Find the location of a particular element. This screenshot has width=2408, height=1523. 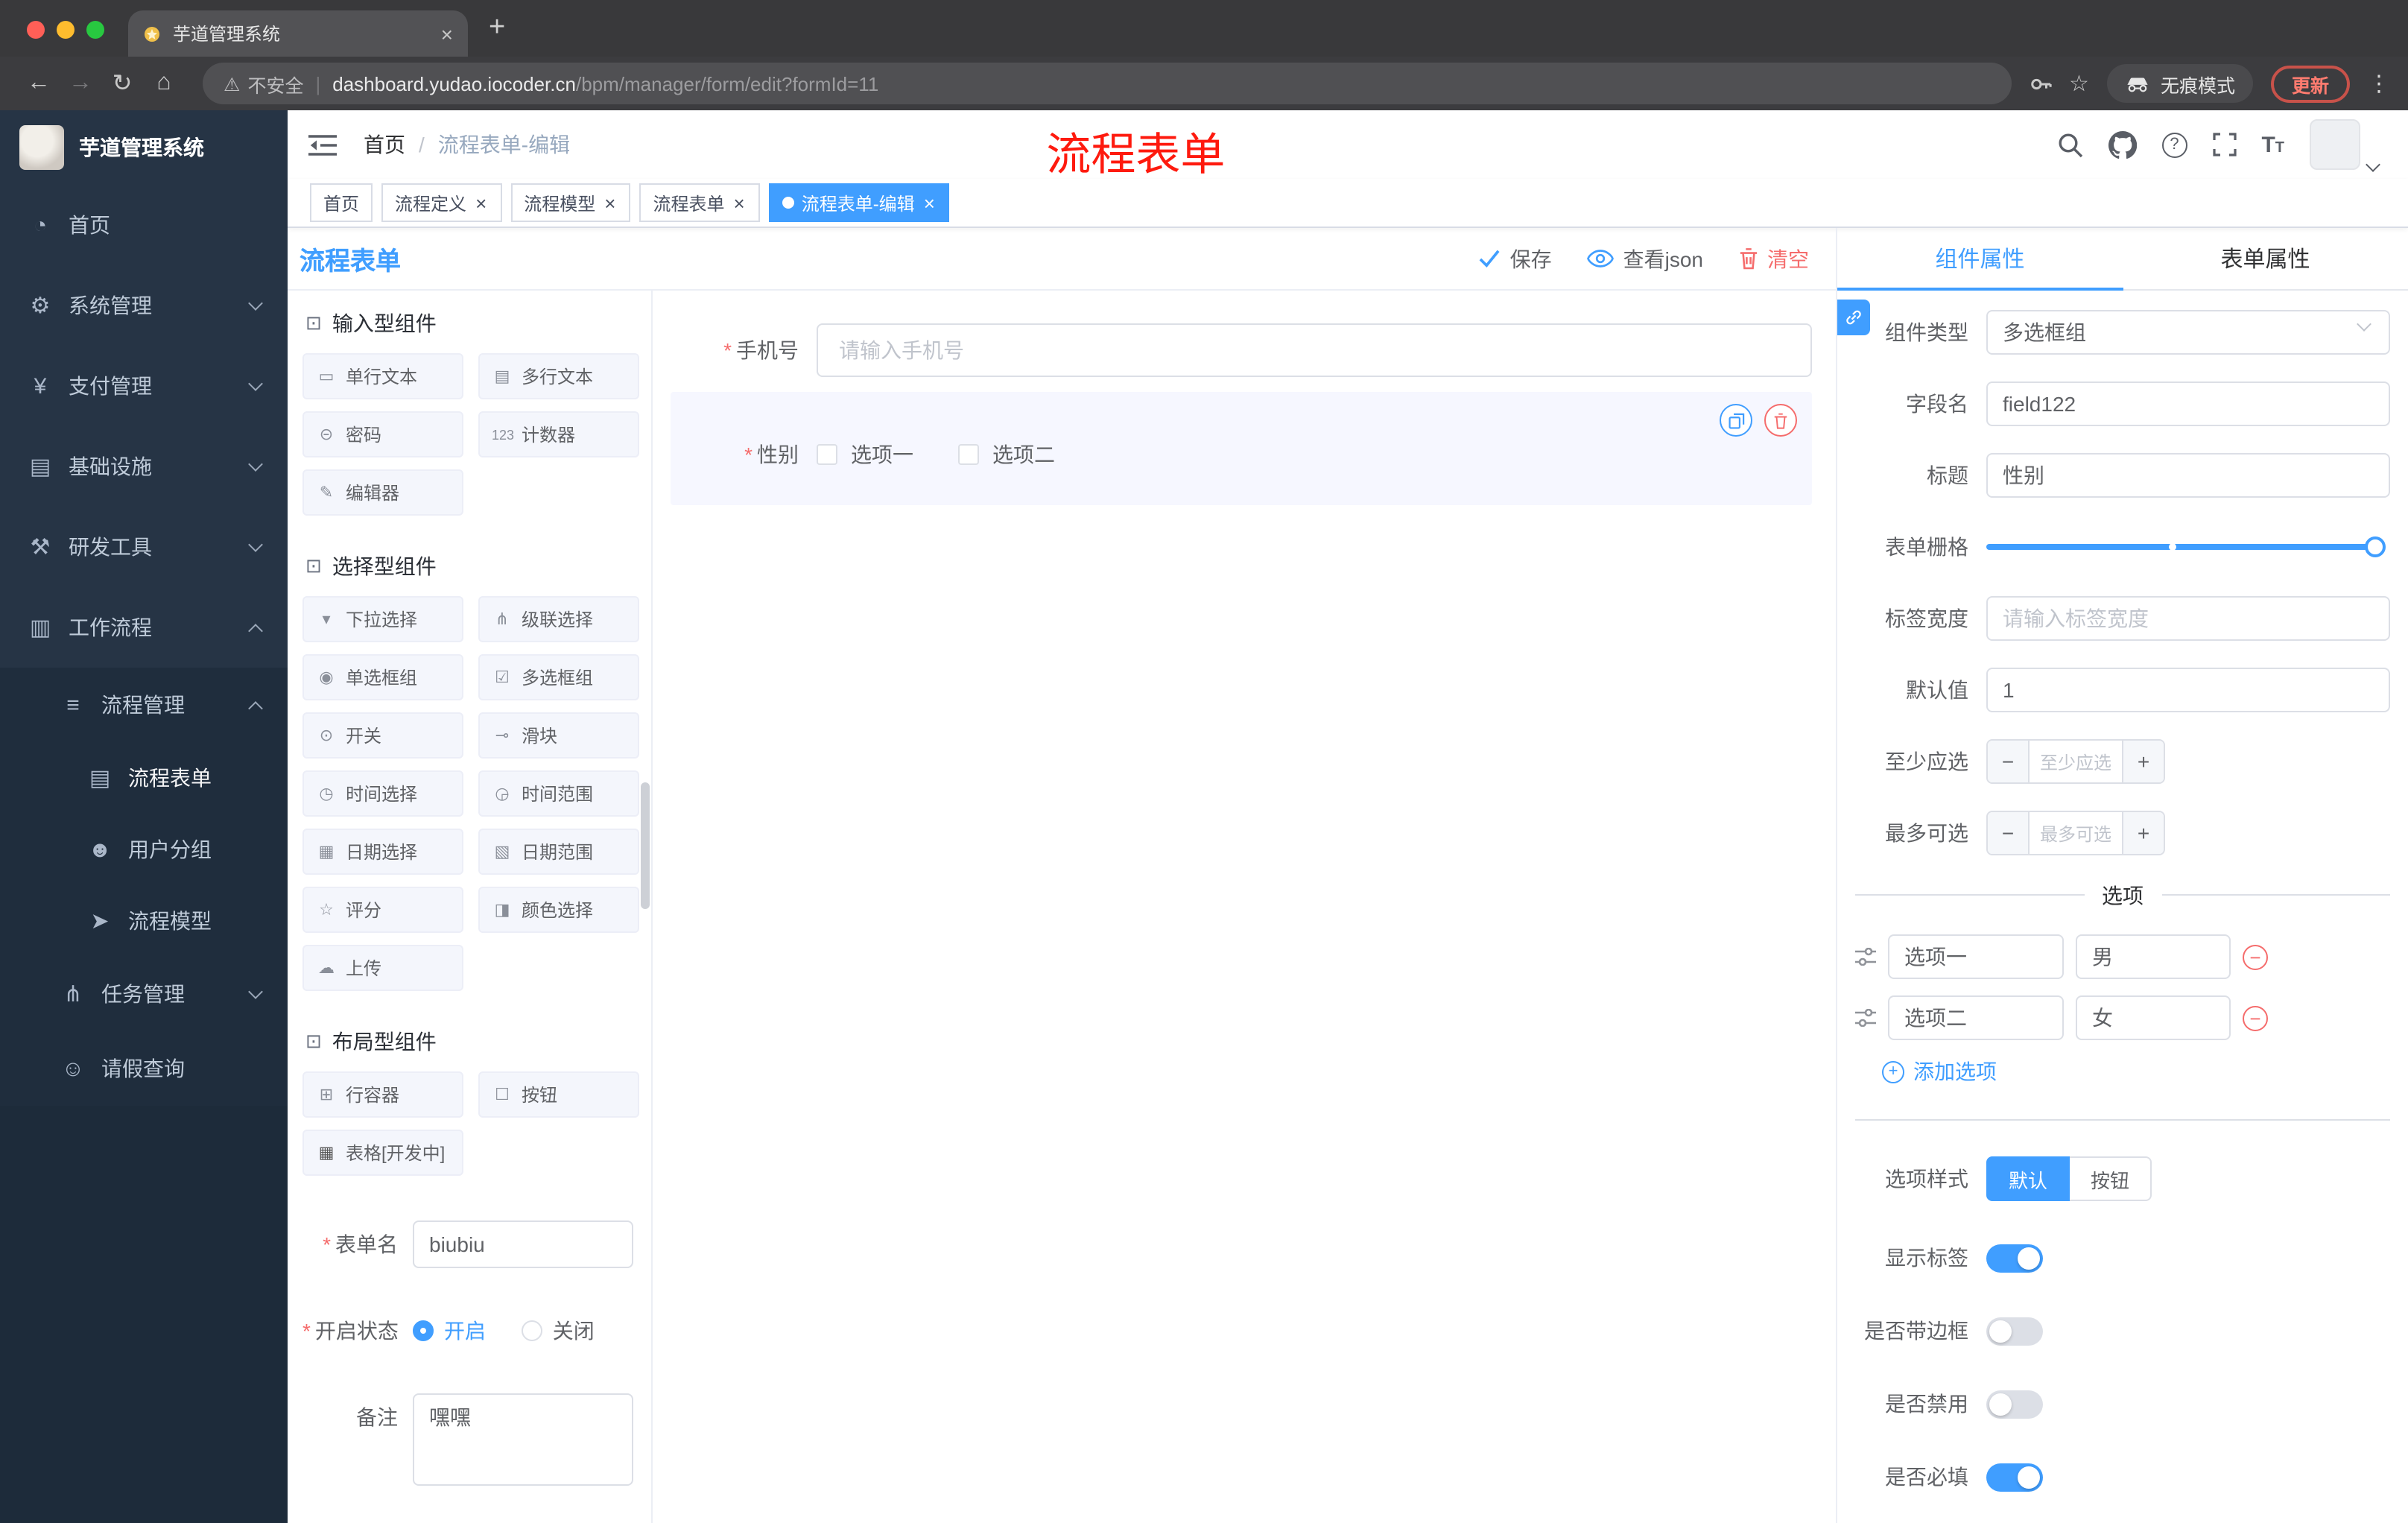

sidebar-item-home: ◔ 首页 is located at coordinates (144, 225).